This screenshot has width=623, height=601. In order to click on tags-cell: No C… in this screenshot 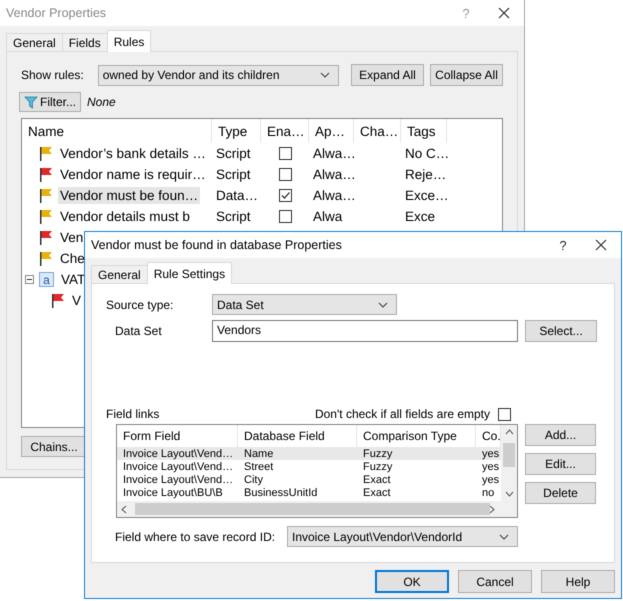, I will do `click(427, 153)`.